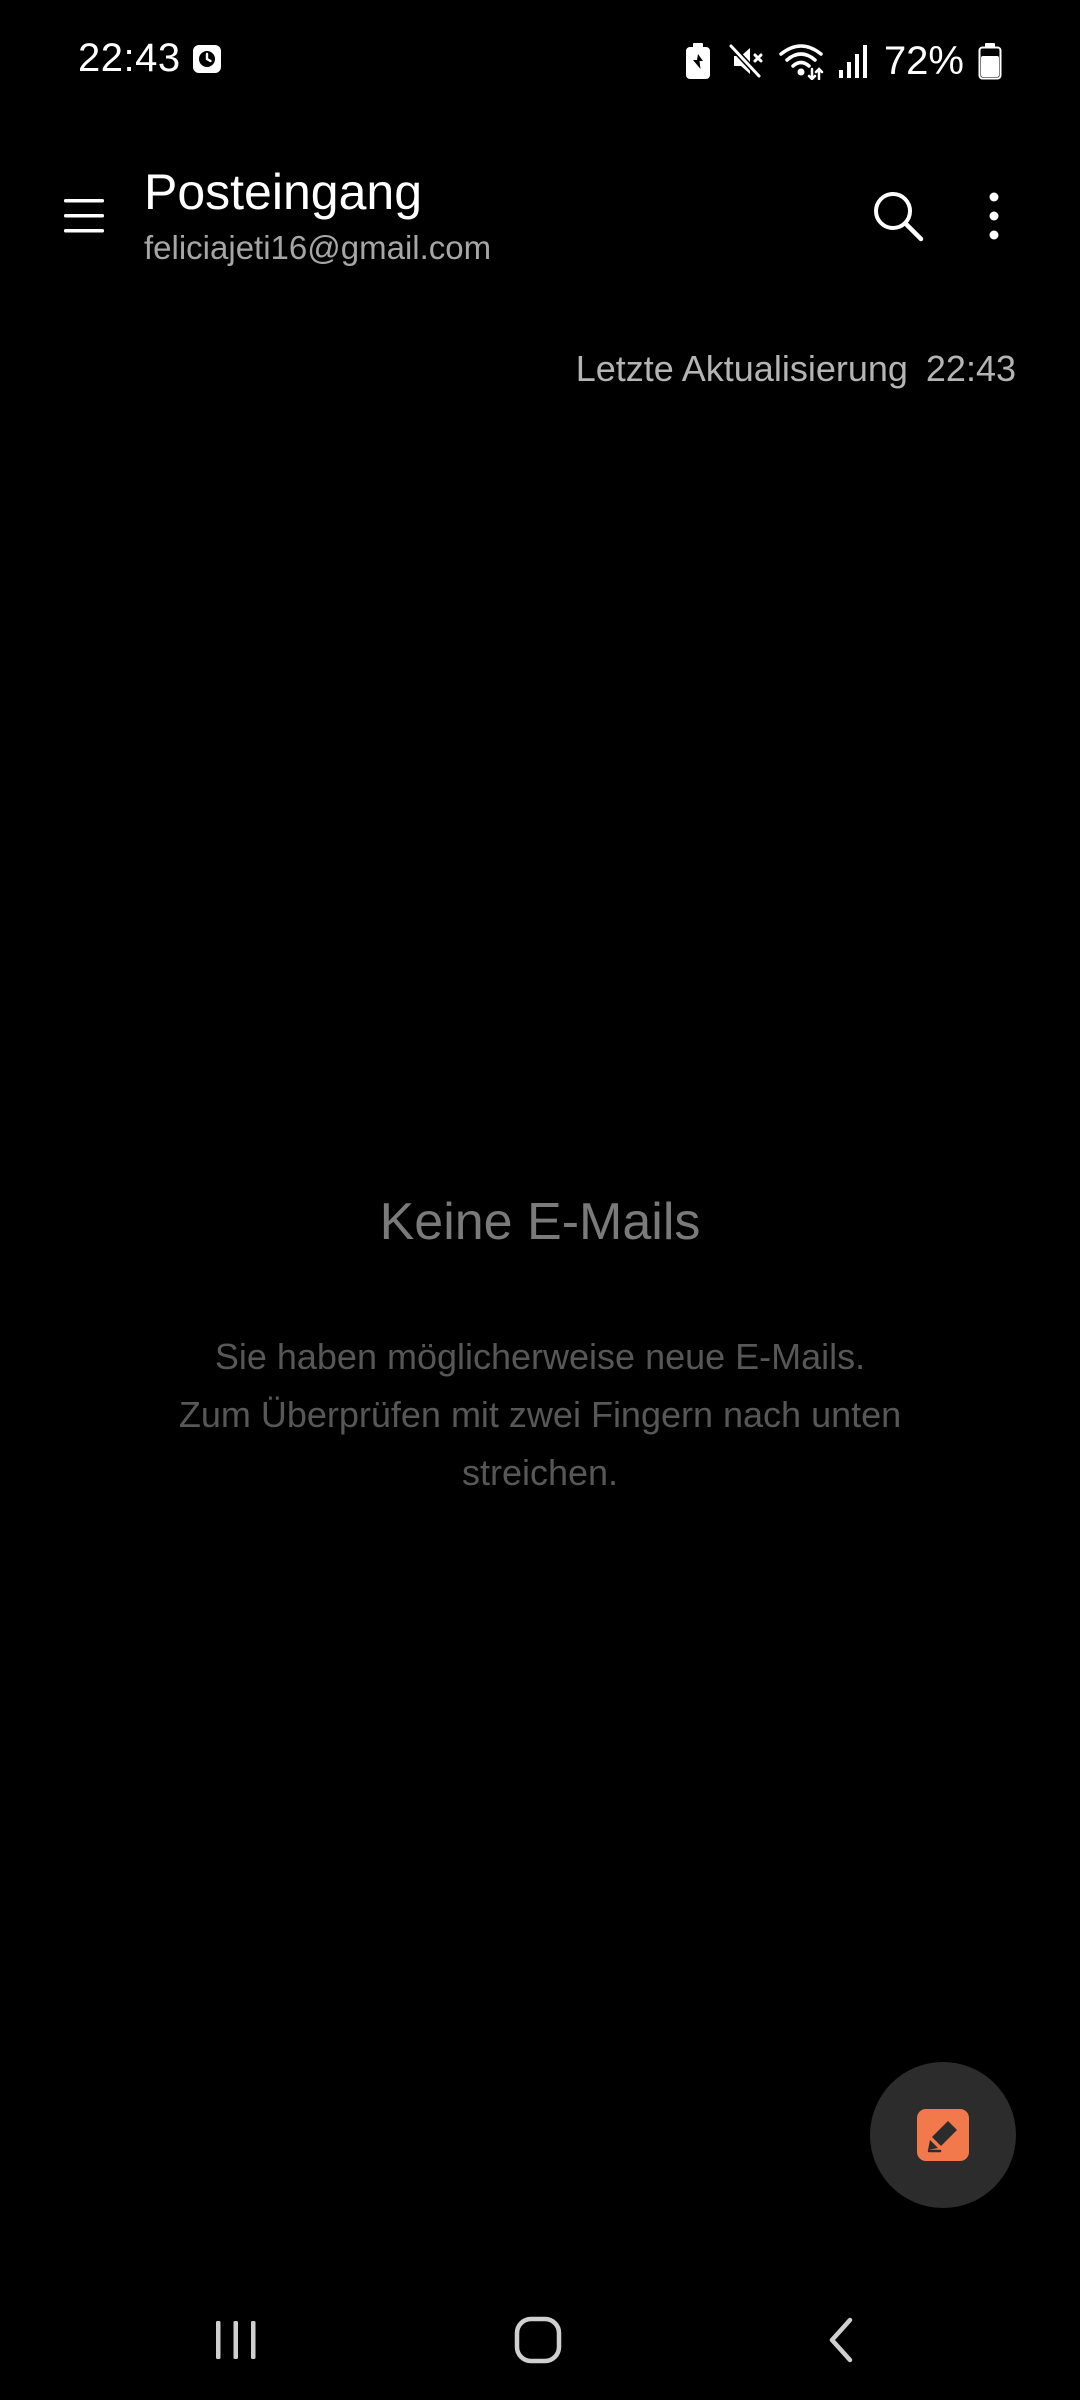 Image resolution: width=1080 pixels, height=2400 pixels. I want to click on search-icon, so click(899, 217).